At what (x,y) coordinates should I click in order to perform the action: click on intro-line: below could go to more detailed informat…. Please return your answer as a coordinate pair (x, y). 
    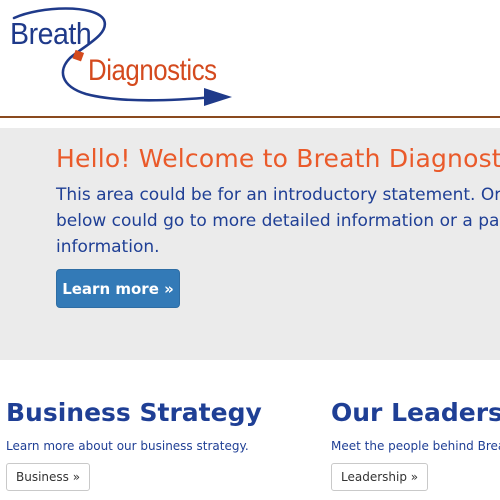
    Looking at the image, I should click on (278, 221).